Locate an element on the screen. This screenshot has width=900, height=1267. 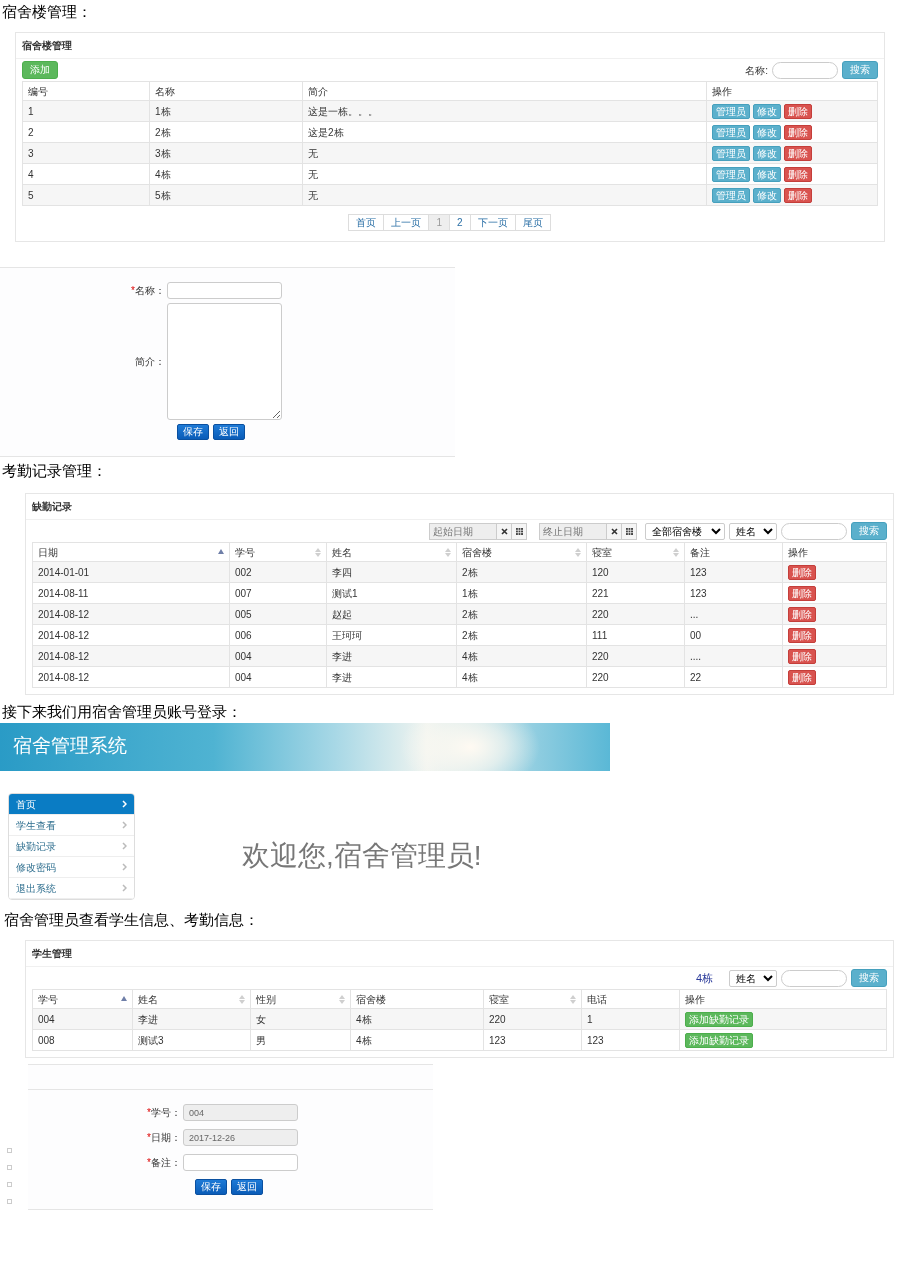
chevron-icon is located at coordinates (124, 825).